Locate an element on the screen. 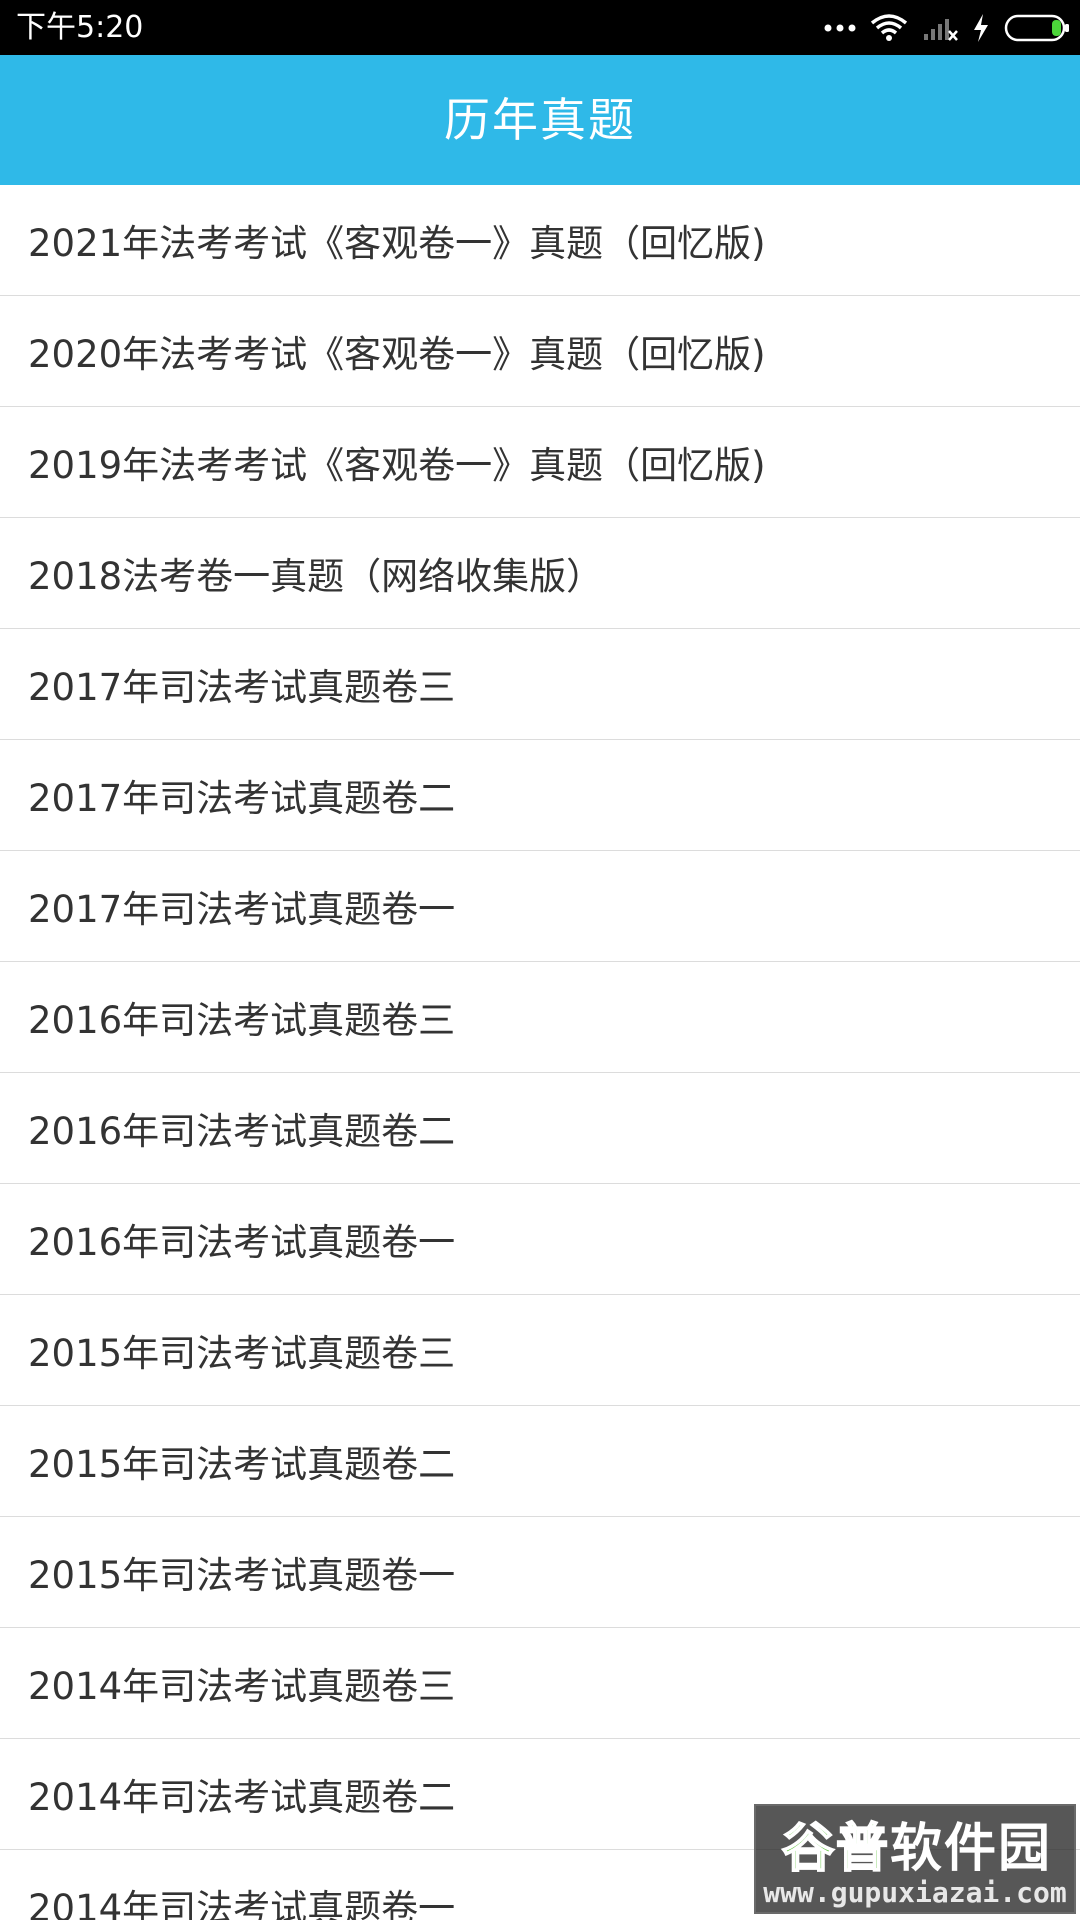 The width and height of the screenshot is (1080, 1920). list-item-label: 2017年司法考试真题卷二 is located at coordinates (242, 798).